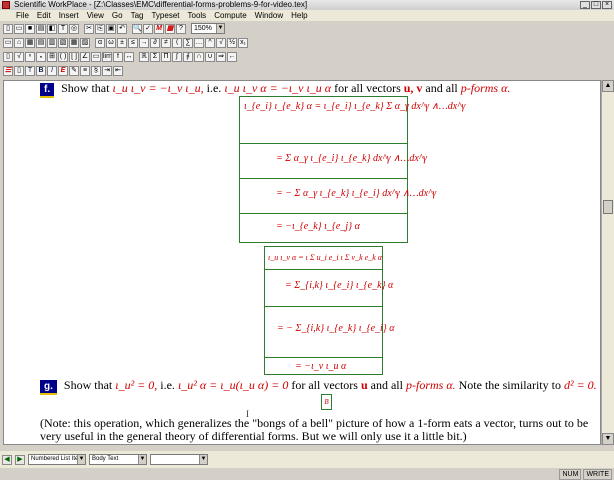  I want to click on section-icon: §, so click(96, 70).